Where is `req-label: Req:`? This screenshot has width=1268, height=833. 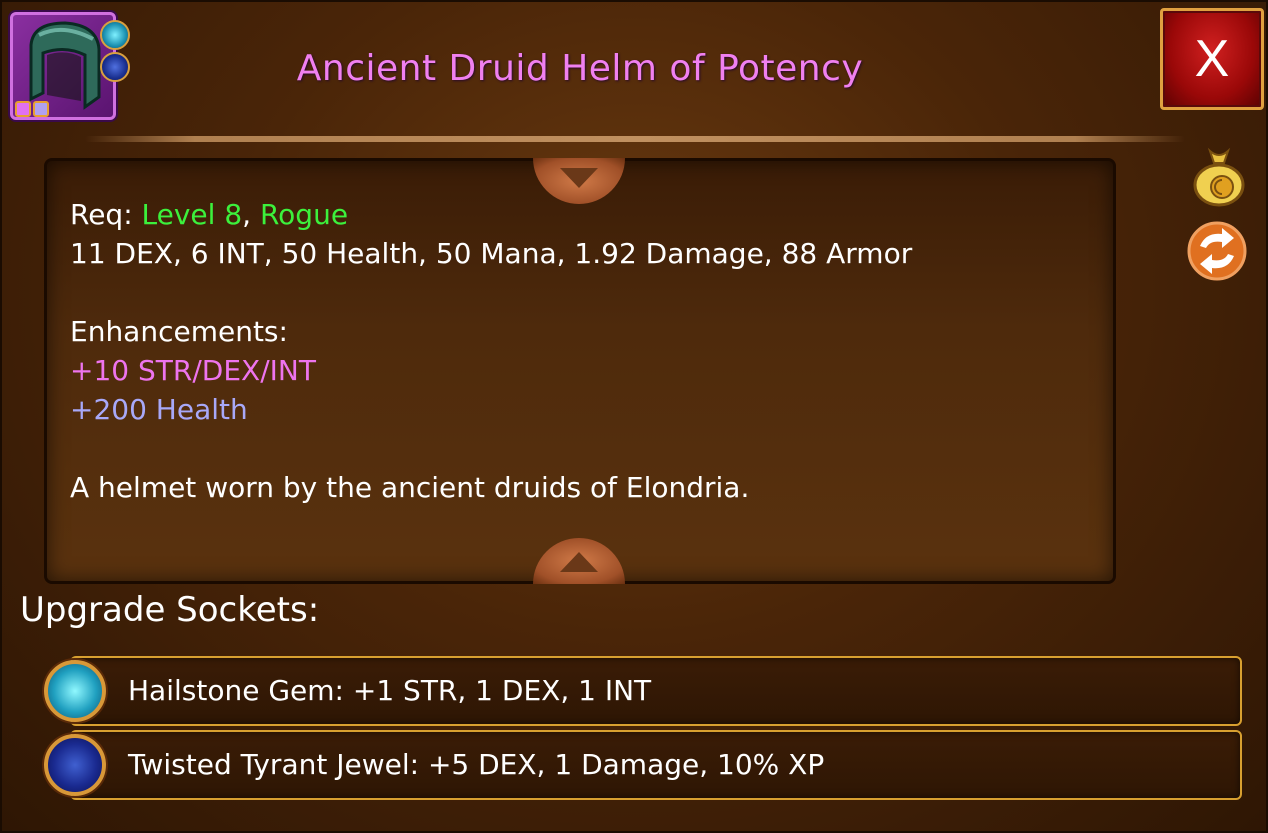 req-label: Req: is located at coordinates (106, 214).